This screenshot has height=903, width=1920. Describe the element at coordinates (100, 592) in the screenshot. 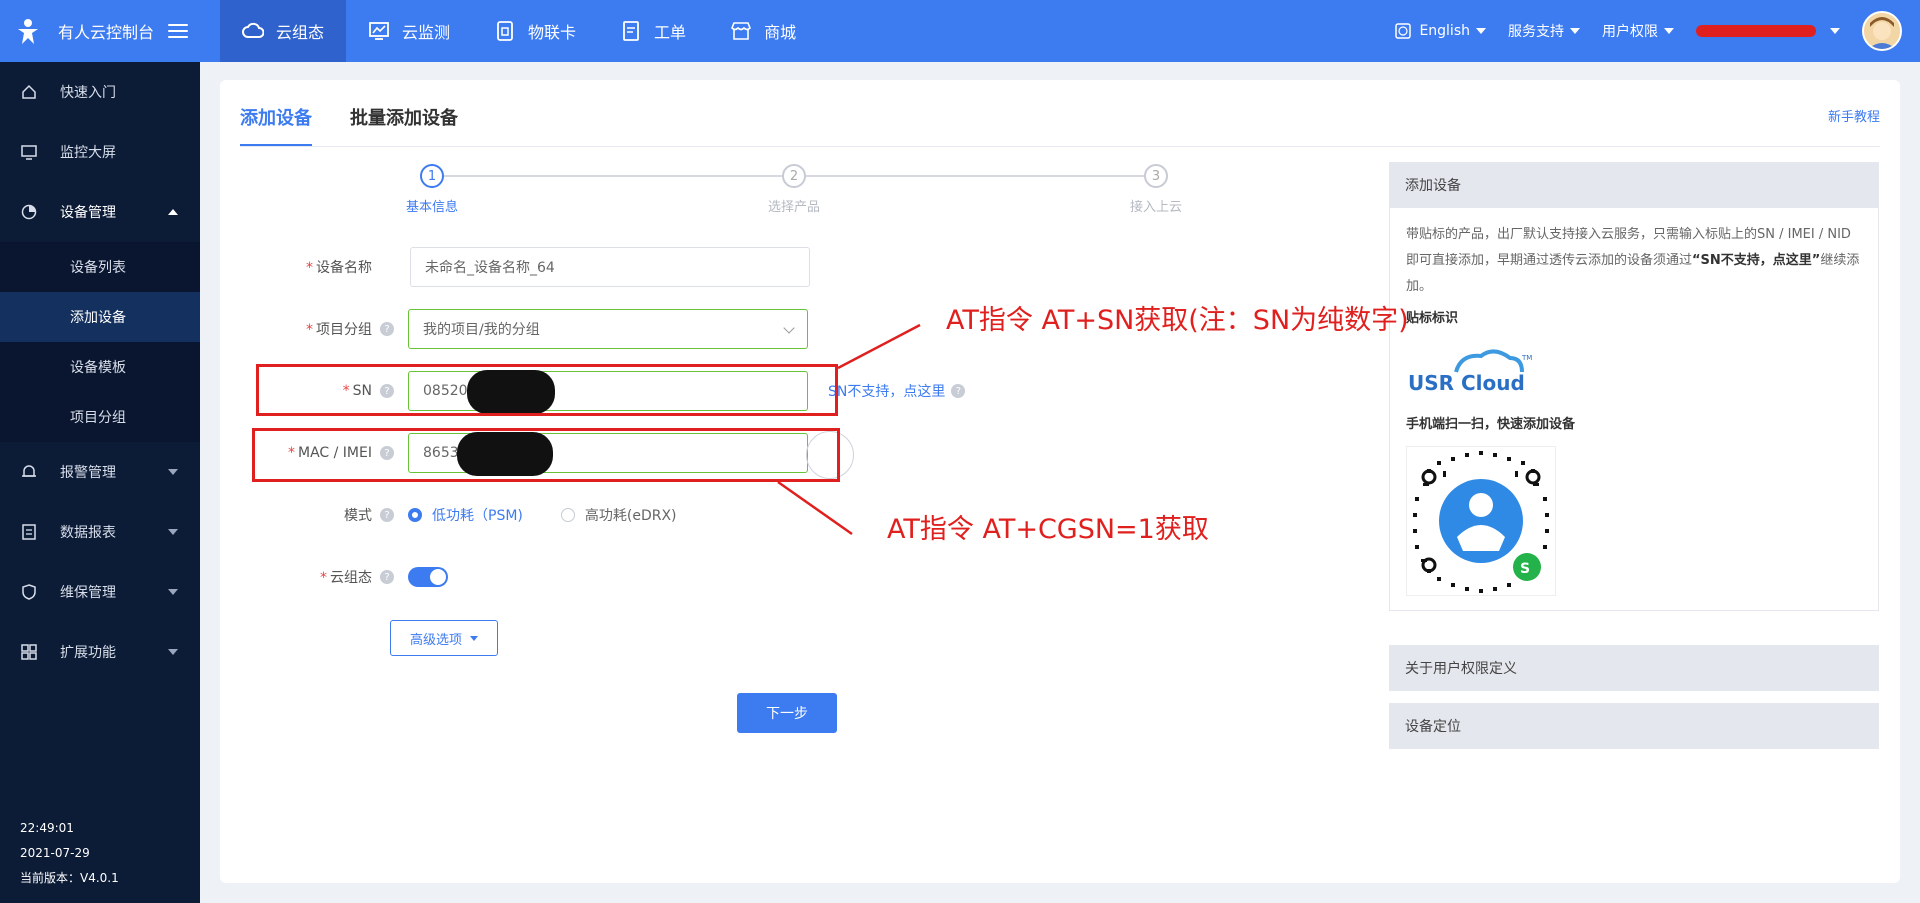

I see `sidebar-item-maintenance: 维保管理` at that location.